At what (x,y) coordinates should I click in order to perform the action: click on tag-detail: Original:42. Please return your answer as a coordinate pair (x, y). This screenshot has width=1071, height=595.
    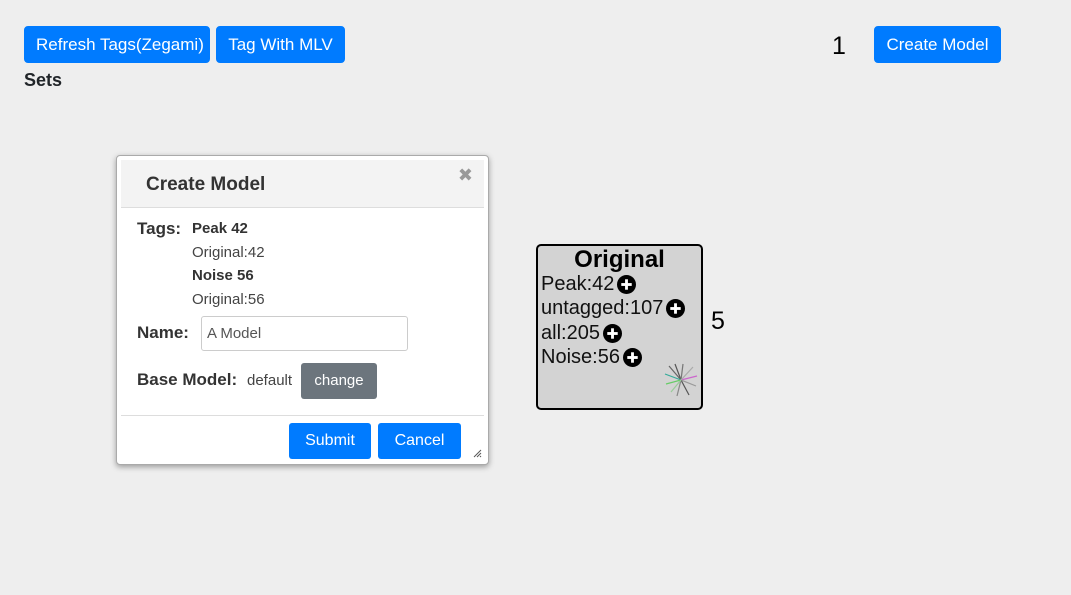
    Looking at the image, I should click on (228, 252).